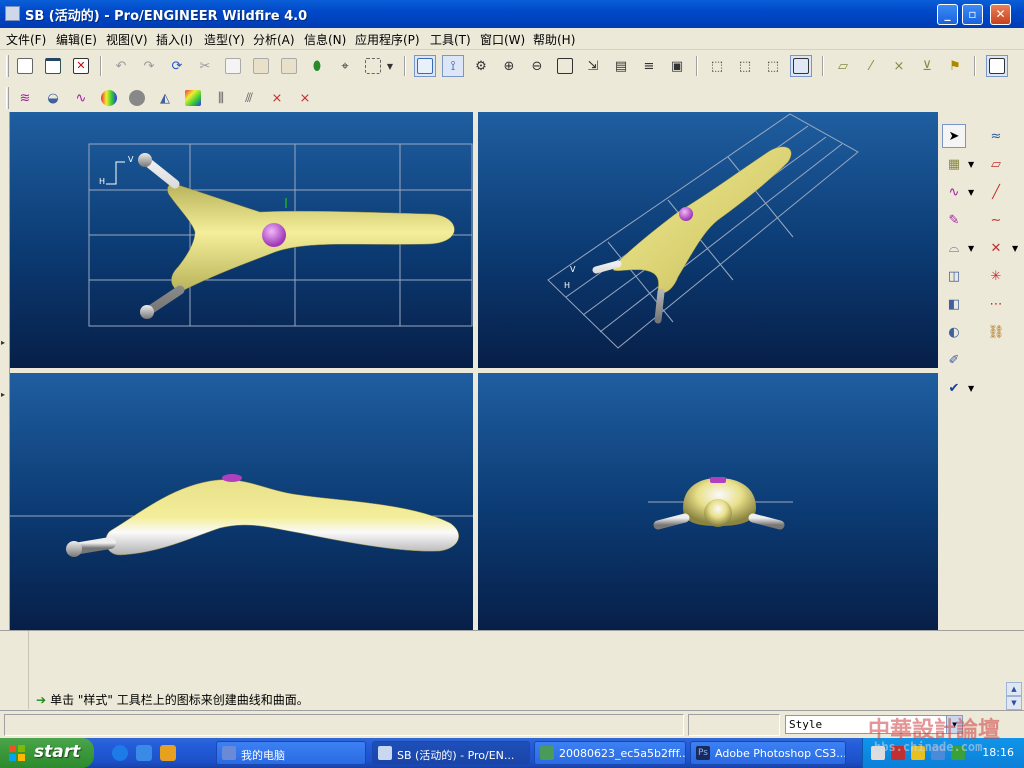  What do you see at coordinates (554, 39) in the screenshot?
I see `menu-help: 帮助(H)` at bounding box center [554, 39].